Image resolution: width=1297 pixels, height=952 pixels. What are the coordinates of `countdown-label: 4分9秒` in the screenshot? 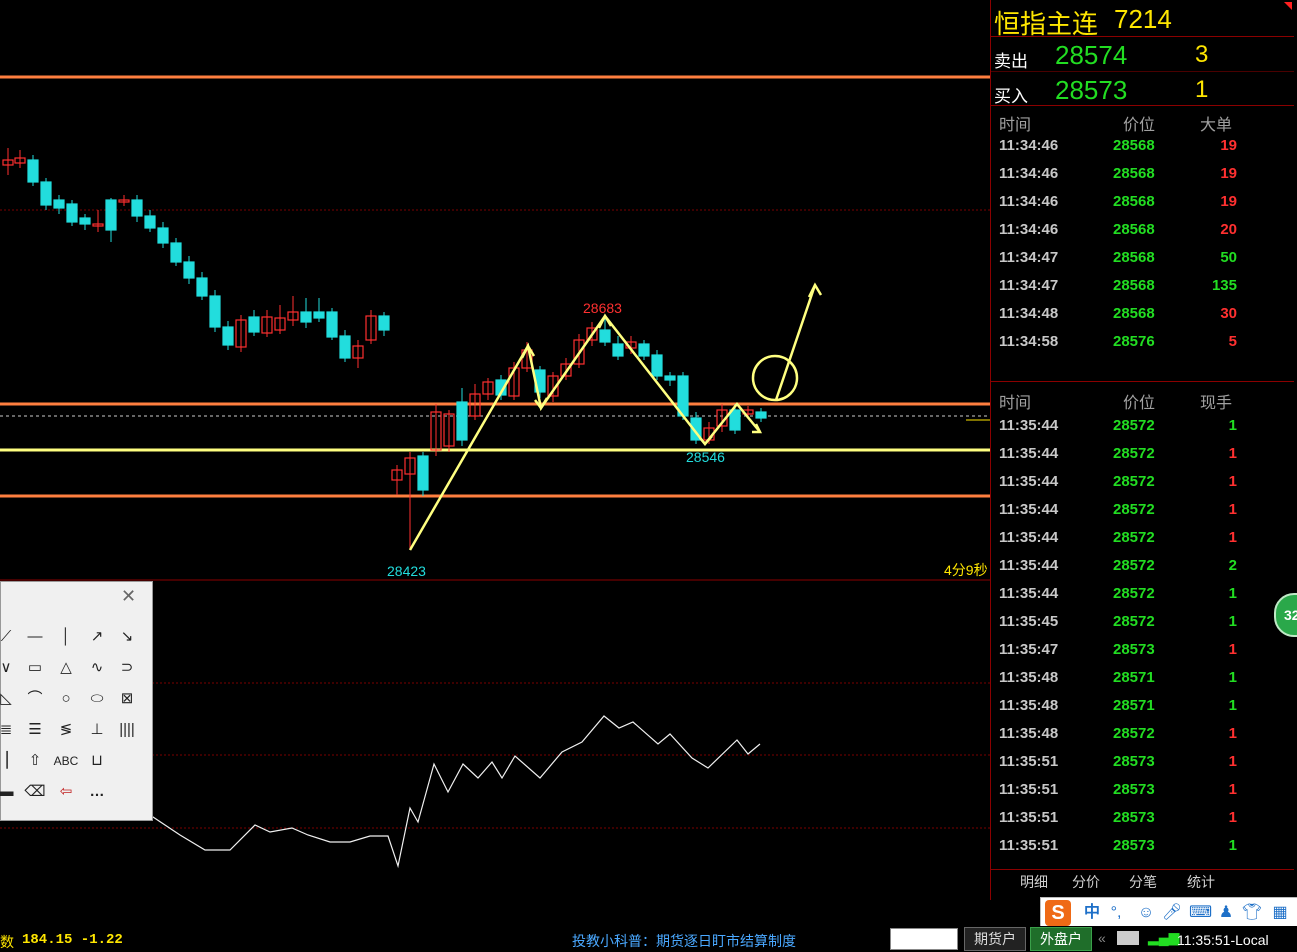 It's located at (966, 570).